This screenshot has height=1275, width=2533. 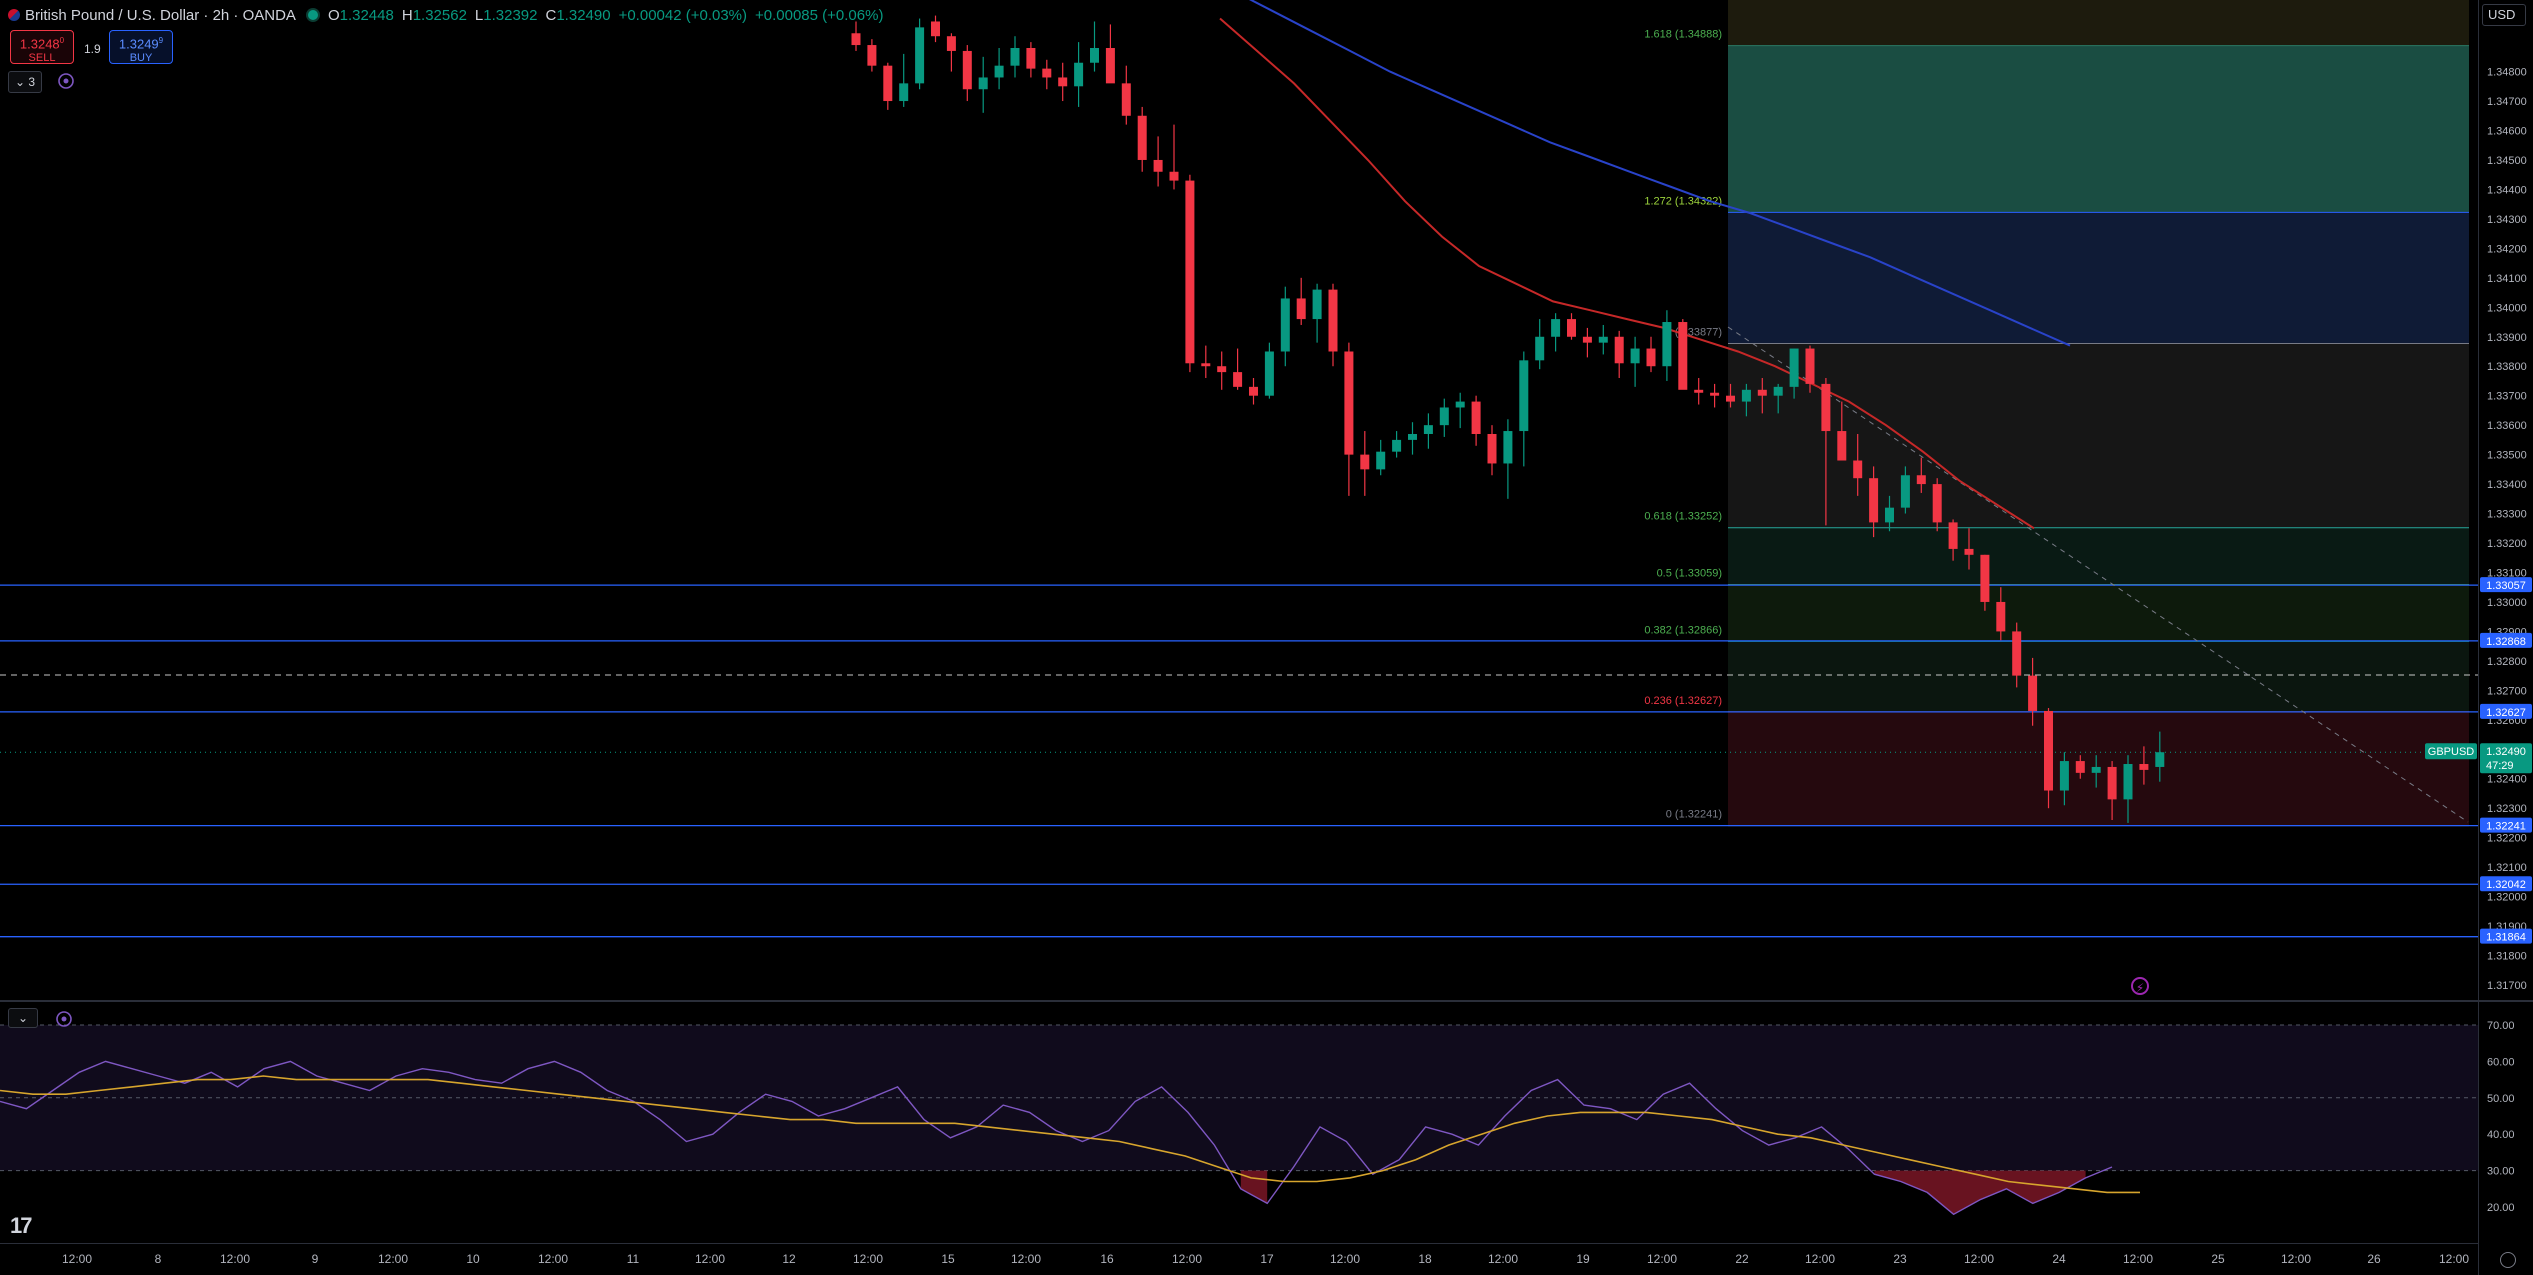 I want to click on tradingview-logo: 17, so click(x=21, y=1226).